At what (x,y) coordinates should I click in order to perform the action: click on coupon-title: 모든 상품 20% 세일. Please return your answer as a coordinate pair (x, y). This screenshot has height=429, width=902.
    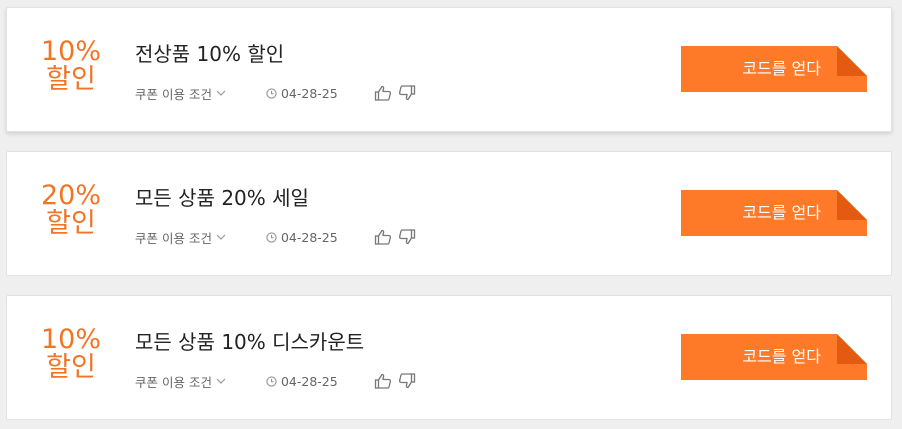
    Looking at the image, I should click on (222, 198).